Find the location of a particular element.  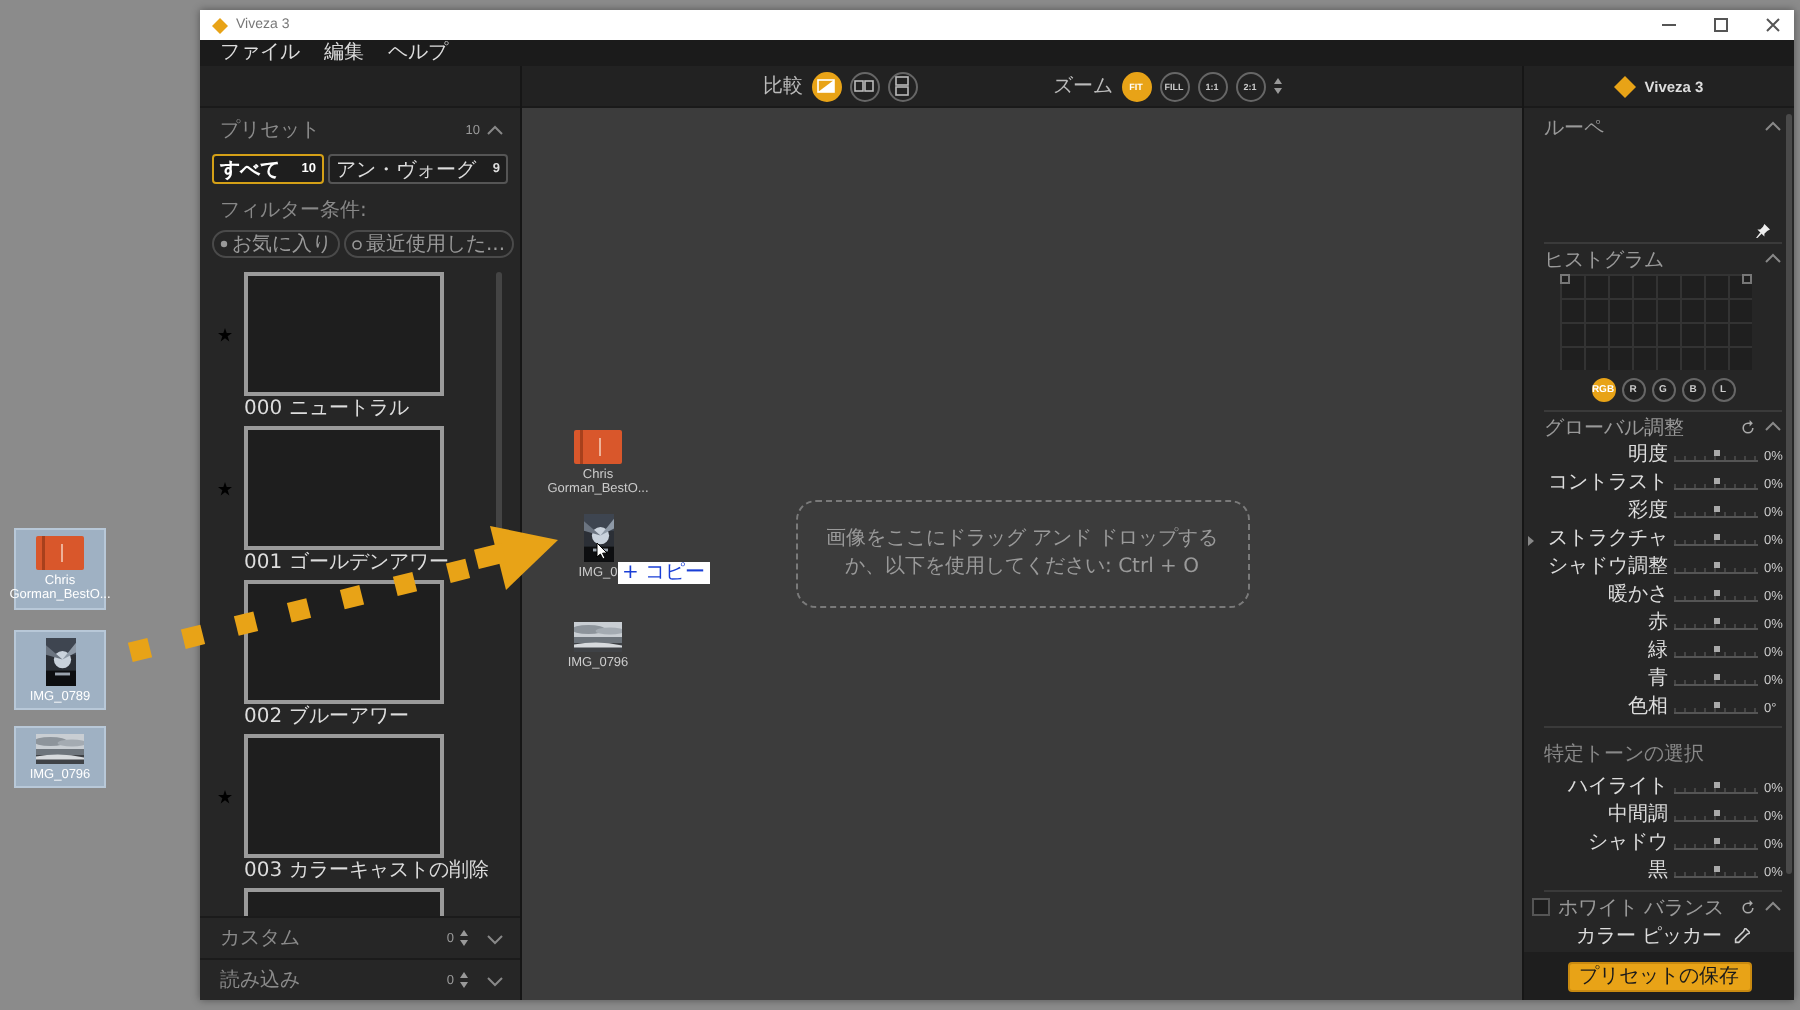

slider-label: 暖かさ is located at coordinates (1637, 596).